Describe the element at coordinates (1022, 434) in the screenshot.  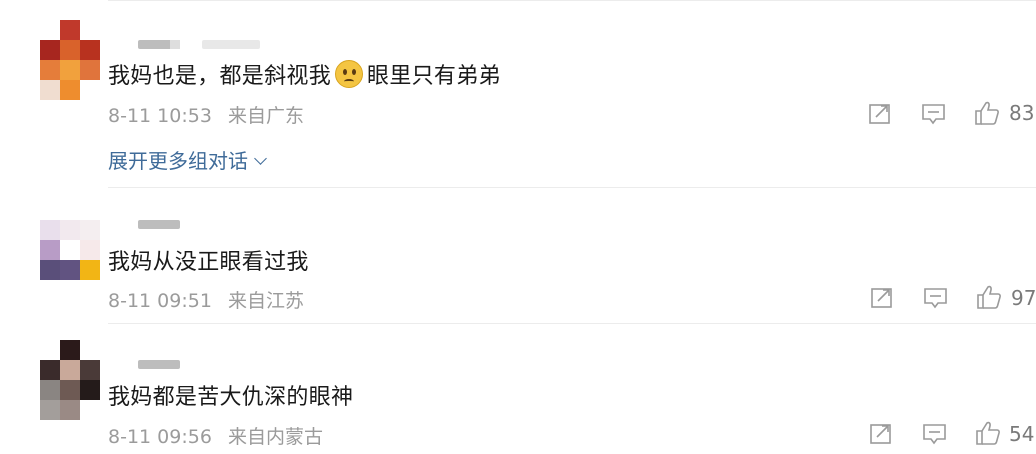
I see `like-count: 54` at that location.